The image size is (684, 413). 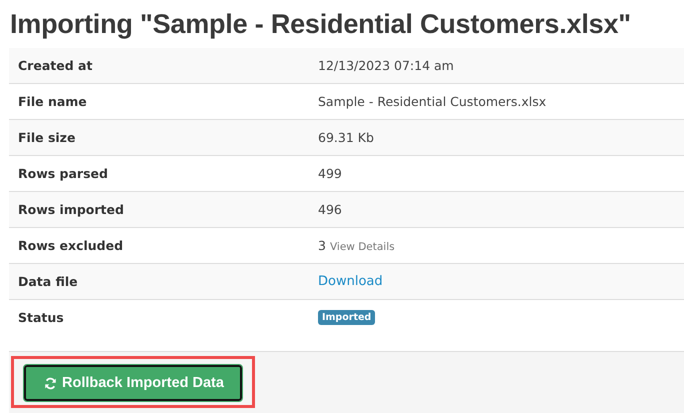 What do you see at coordinates (41, 317) in the screenshot?
I see `field-label: Status` at bounding box center [41, 317].